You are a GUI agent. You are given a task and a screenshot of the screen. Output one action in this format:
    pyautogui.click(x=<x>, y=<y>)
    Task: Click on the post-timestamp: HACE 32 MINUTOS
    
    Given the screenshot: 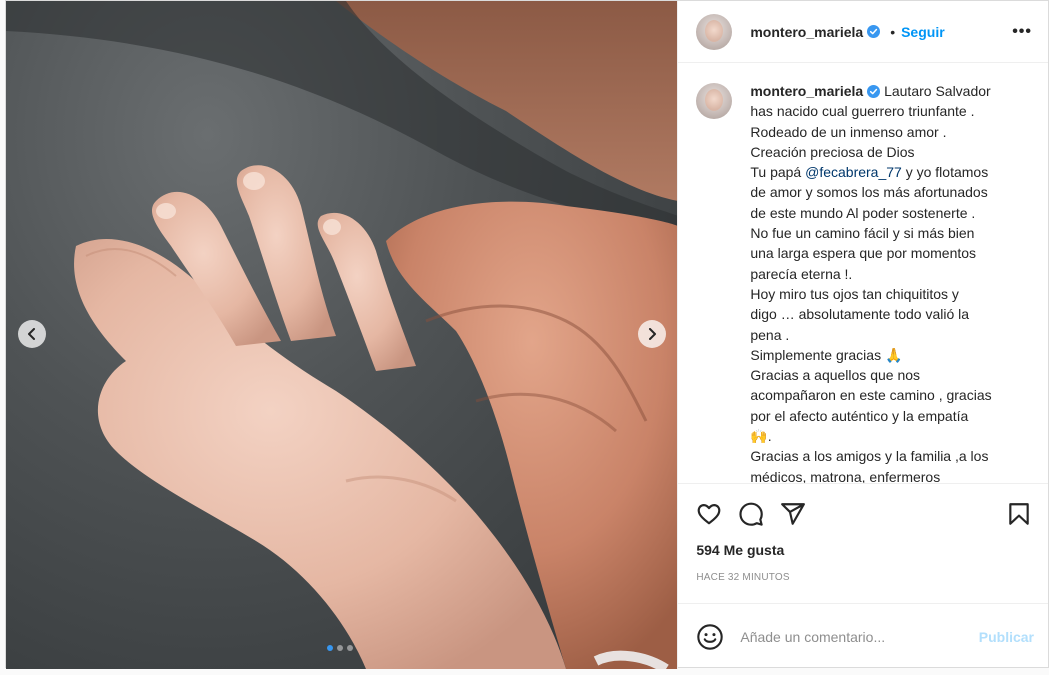 What is the action you would take?
    pyautogui.click(x=864, y=577)
    